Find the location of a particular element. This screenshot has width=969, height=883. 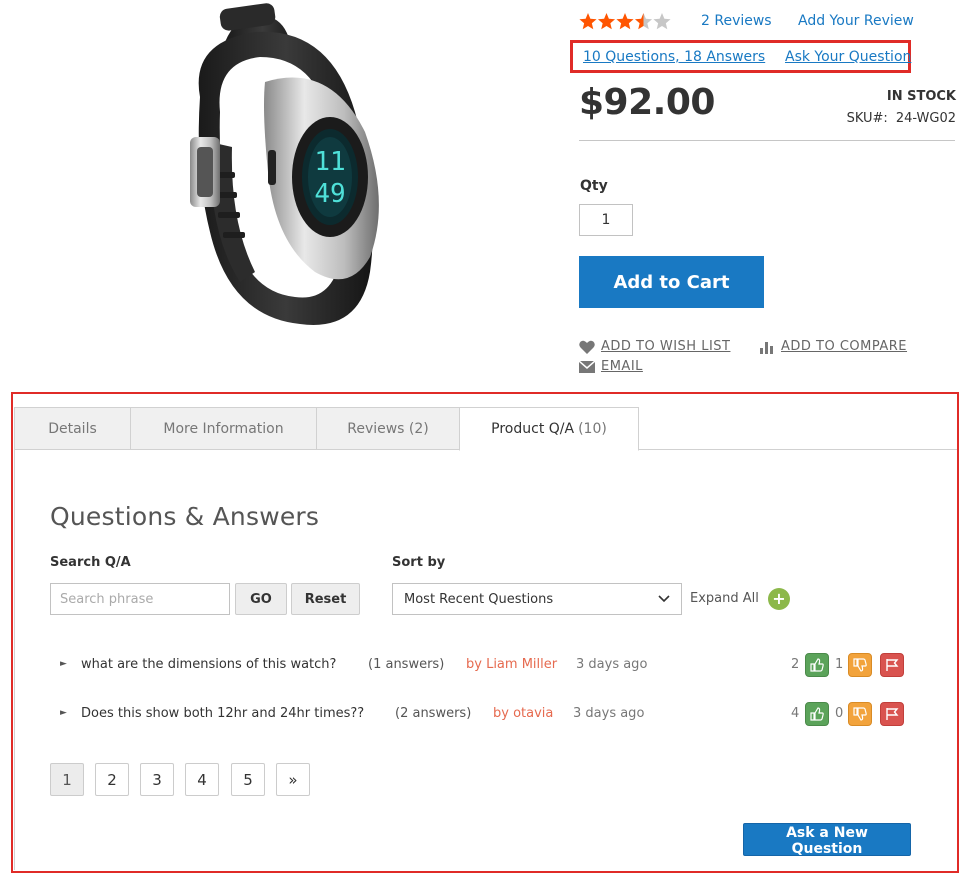

qty-input is located at coordinates (606, 220).